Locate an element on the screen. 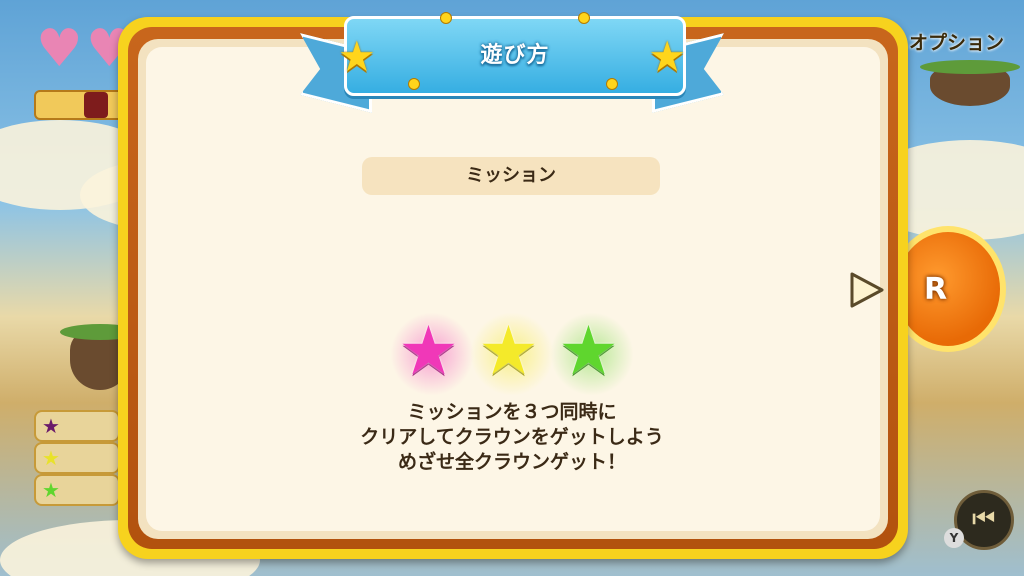 Image resolution: width=1024 pixels, height=576 pixels. description-line: めざせ全クラウンゲット！ is located at coordinates (511, 462).